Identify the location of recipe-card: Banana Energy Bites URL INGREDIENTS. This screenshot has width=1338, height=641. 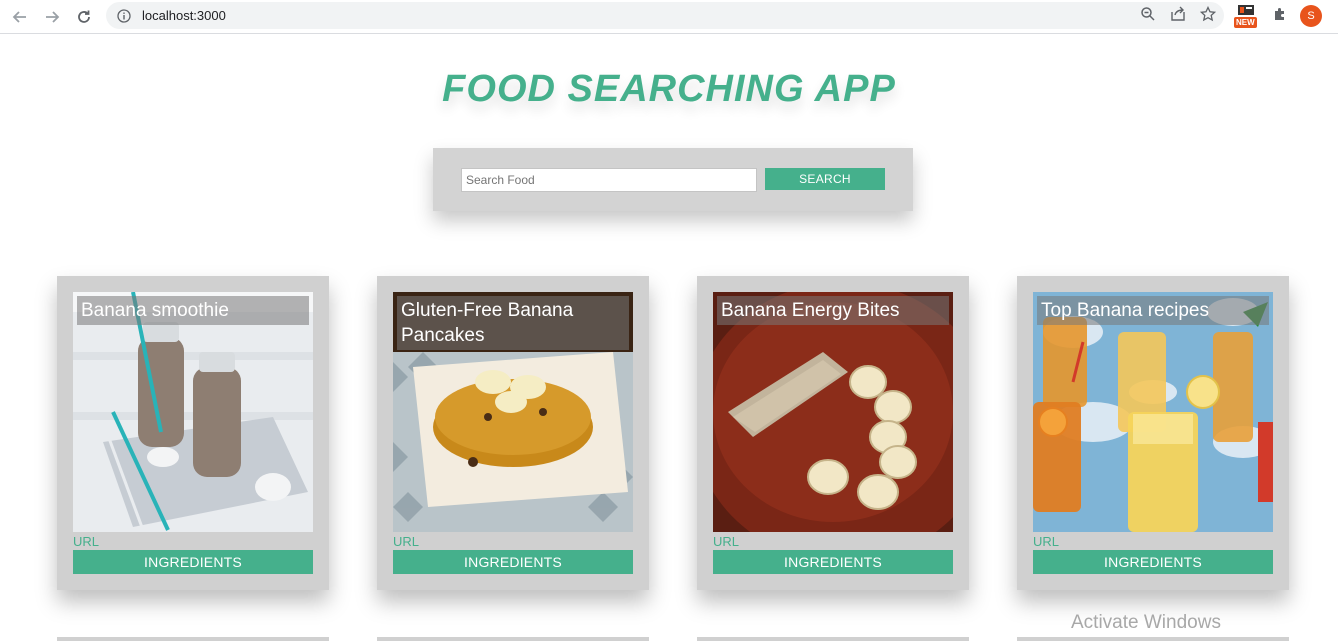
(833, 433).